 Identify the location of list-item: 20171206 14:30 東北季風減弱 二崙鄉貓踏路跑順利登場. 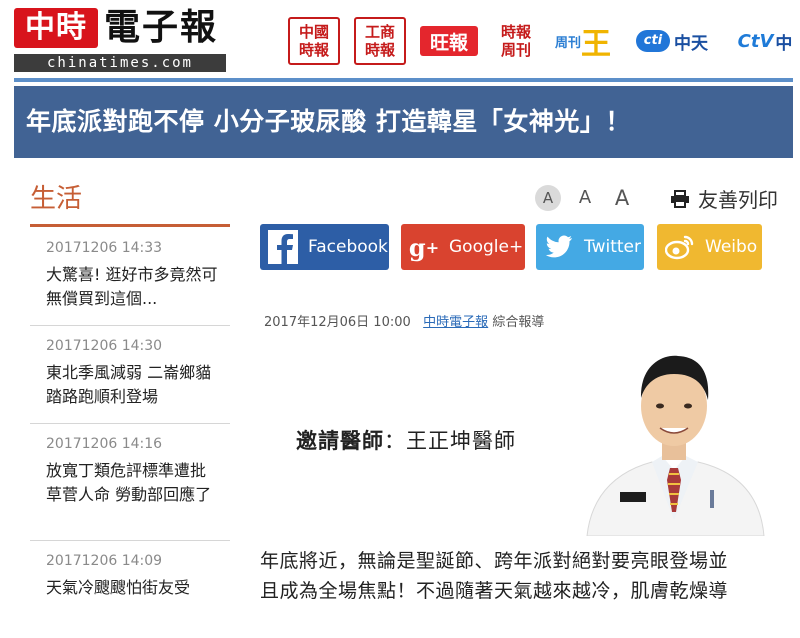
(130, 375).